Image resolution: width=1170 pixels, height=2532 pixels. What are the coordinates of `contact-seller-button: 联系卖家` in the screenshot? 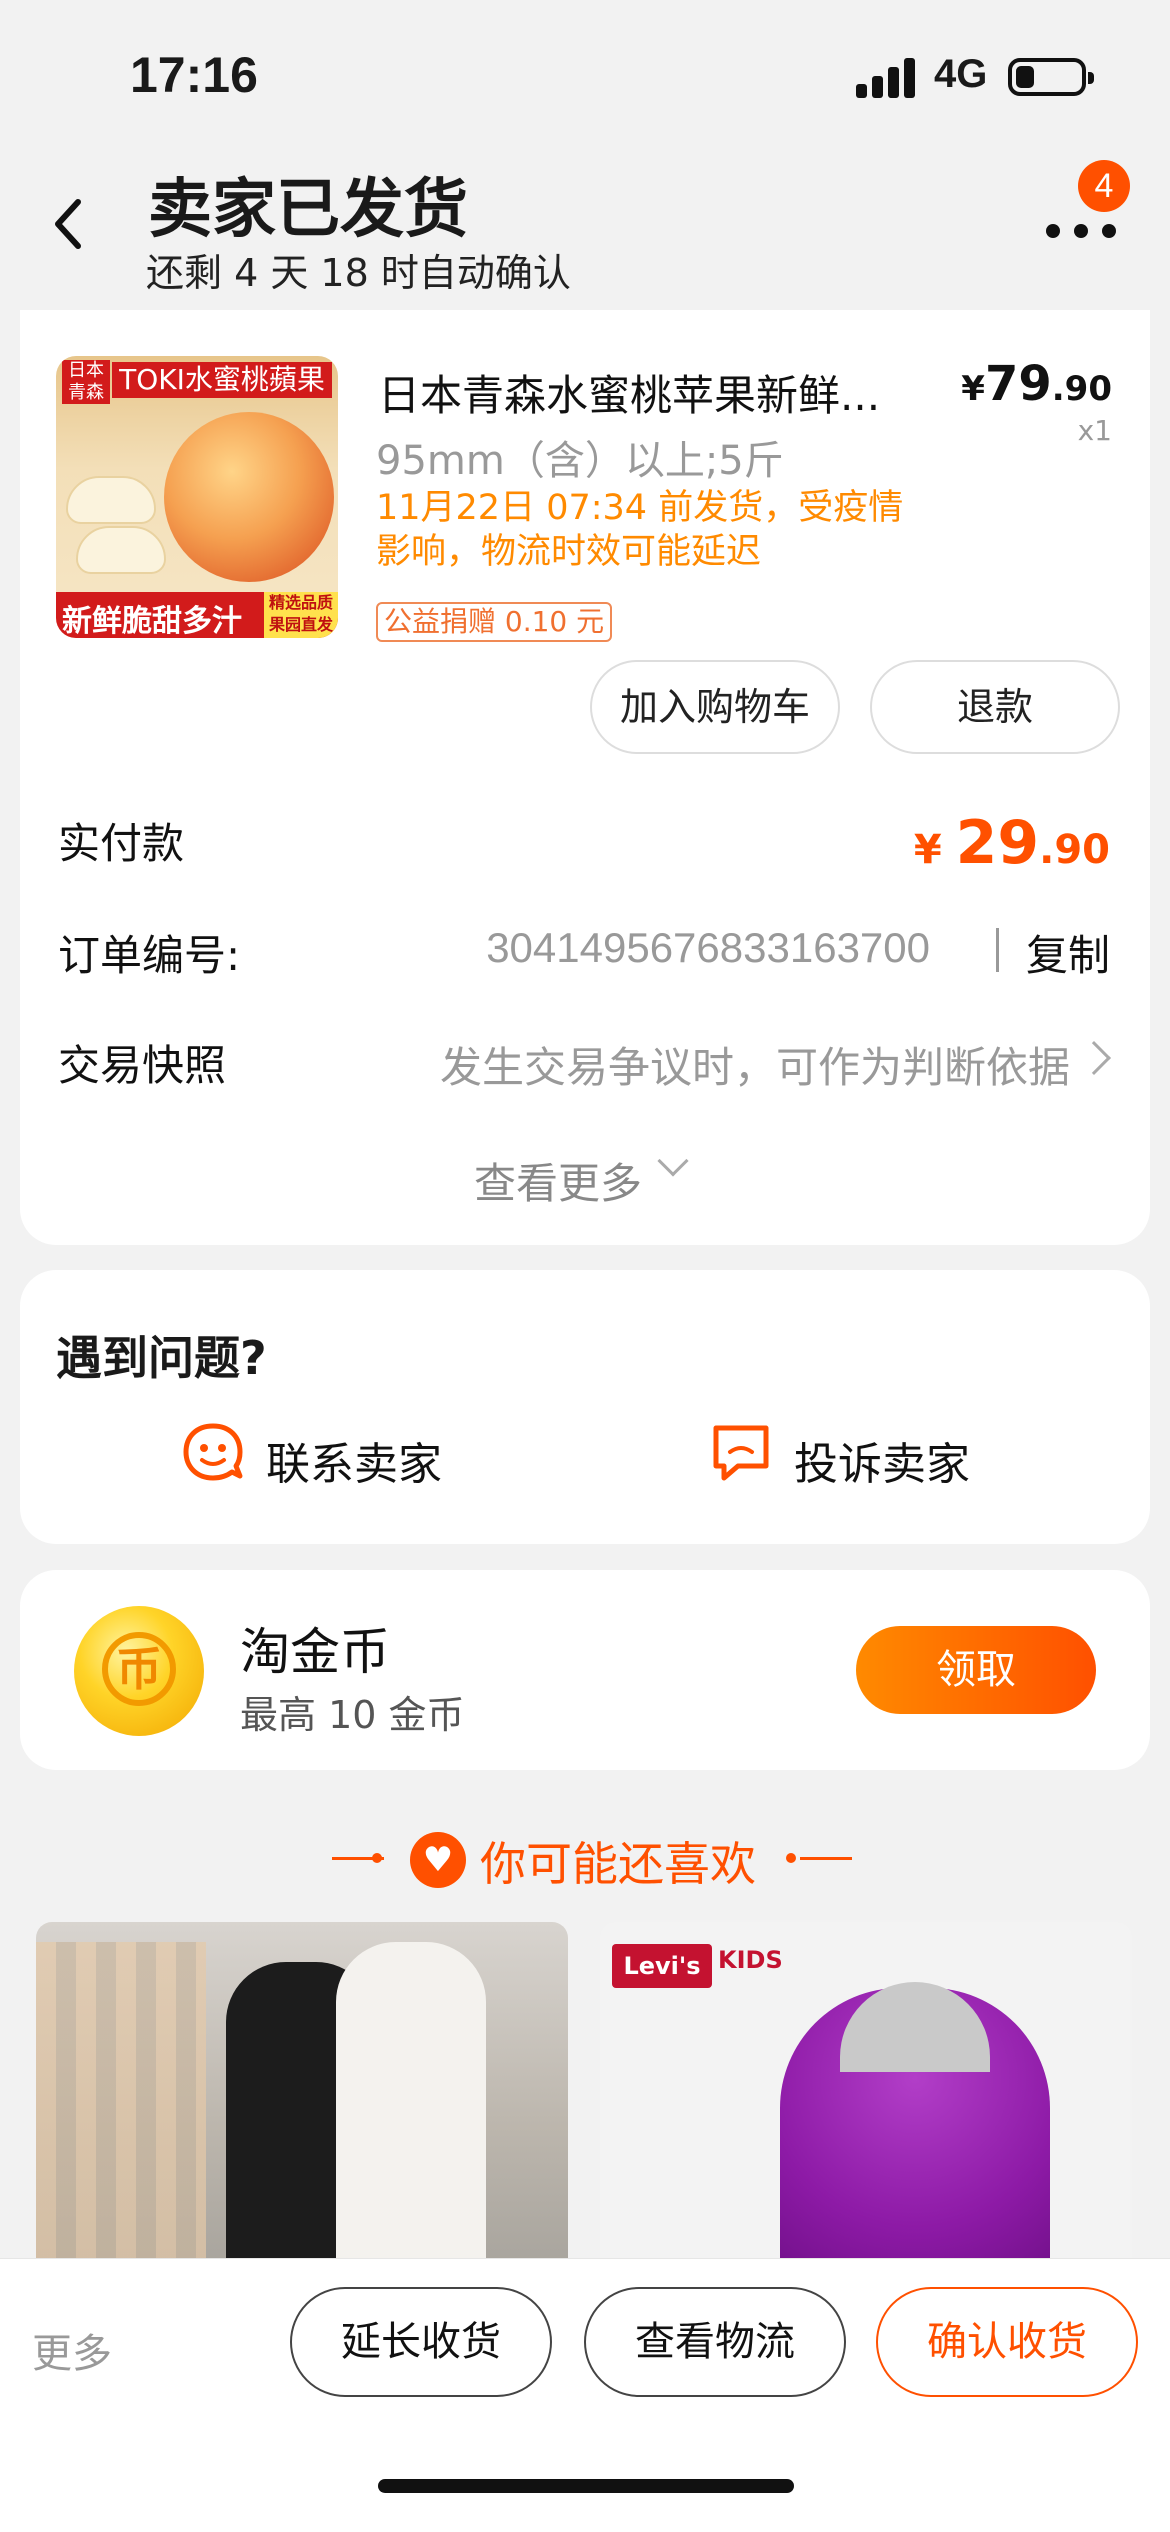 It's located at (354, 1460).